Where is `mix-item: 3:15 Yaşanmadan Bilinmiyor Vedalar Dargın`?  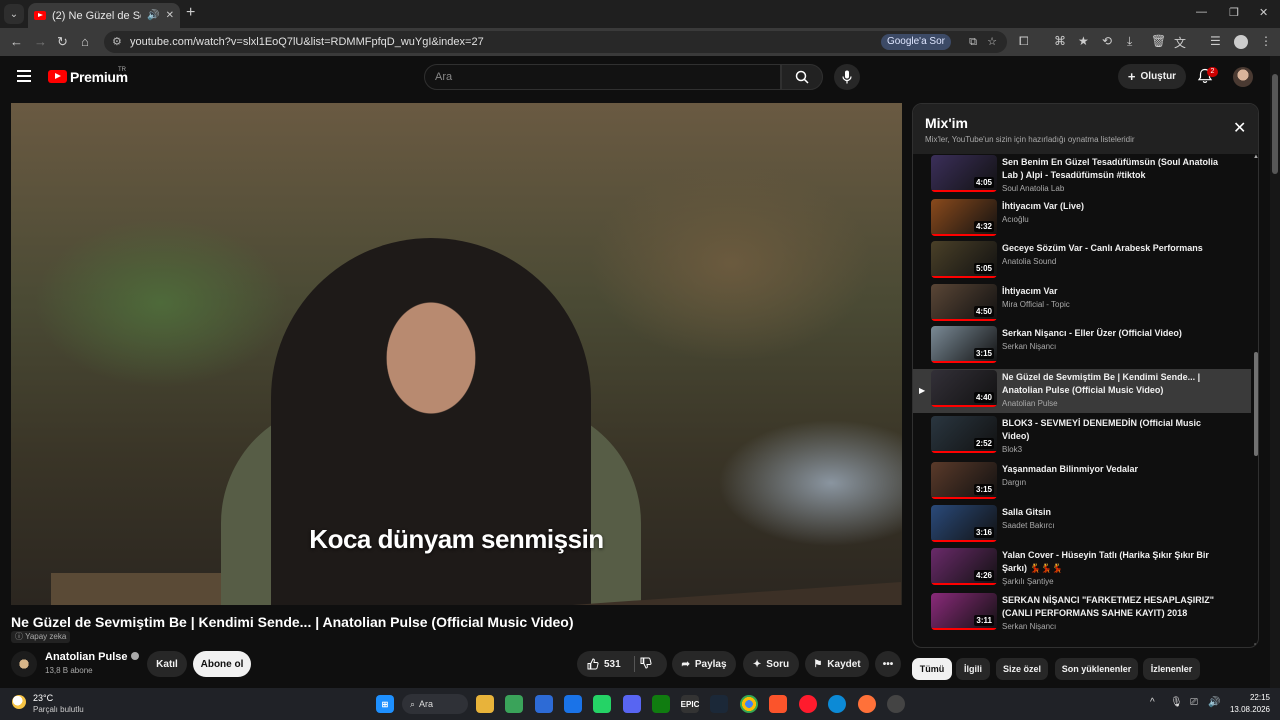 mix-item: 3:15 Yaşanmadan Bilinmiyor Vedalar Dargın is located at coordinates (1082, 483).